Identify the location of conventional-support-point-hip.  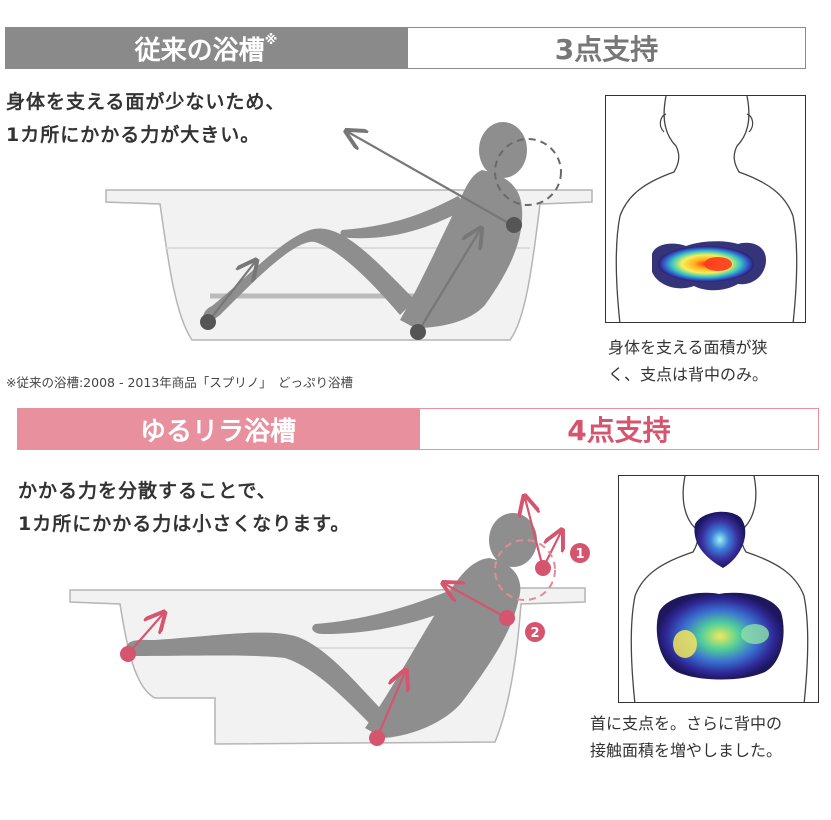
(418, 332).